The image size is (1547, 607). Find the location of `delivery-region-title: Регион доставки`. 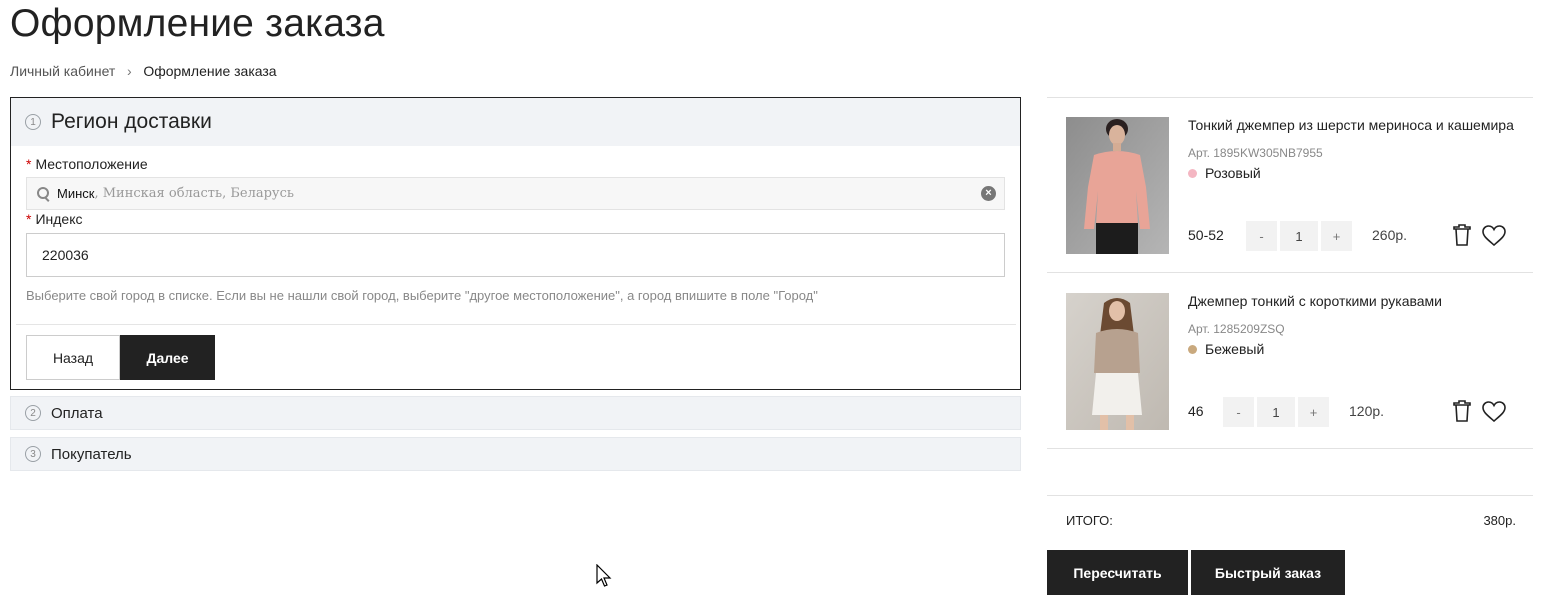

delivery-region-title: Регион доставки is located at coordinates (131, 121).